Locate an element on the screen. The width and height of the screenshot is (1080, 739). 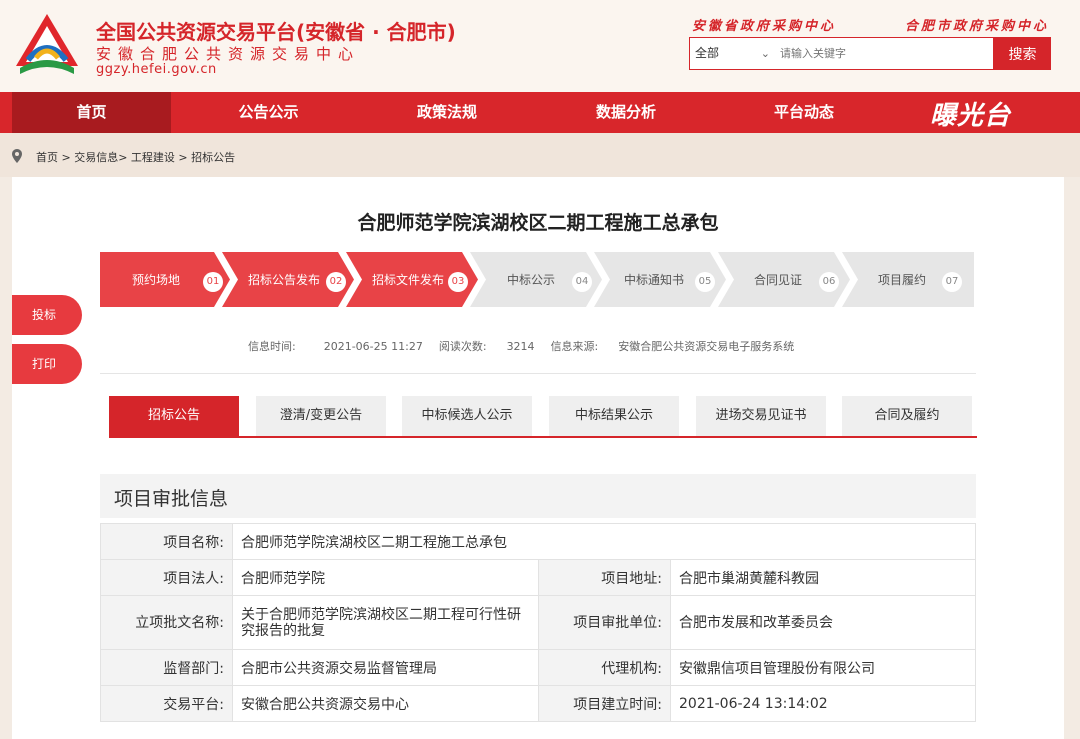
step-2-number: 02 is located at coordinates (336, 282).